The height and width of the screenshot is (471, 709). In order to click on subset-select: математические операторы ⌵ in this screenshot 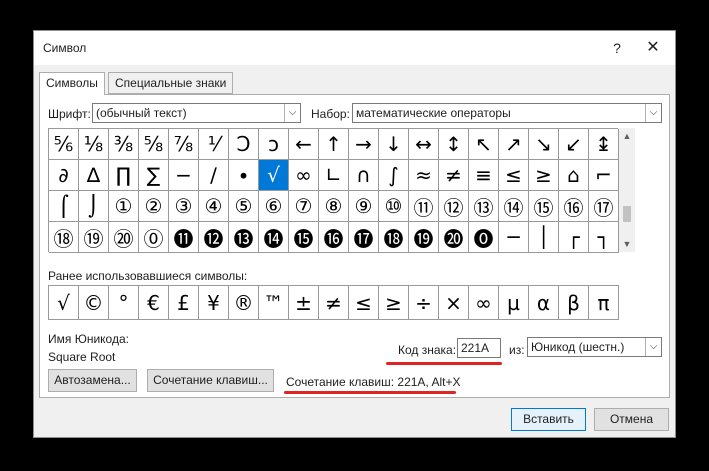, I will do `click(507, 113)`.